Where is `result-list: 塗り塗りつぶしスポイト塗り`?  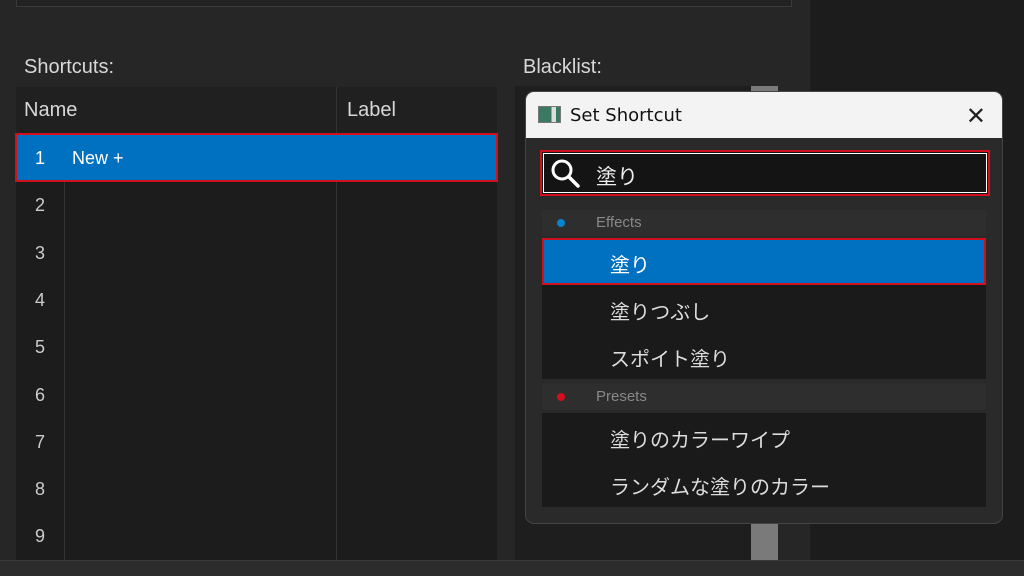
result-list: 塗り塗りつぶしスポイト塗り is located at coordinates (764, 308).